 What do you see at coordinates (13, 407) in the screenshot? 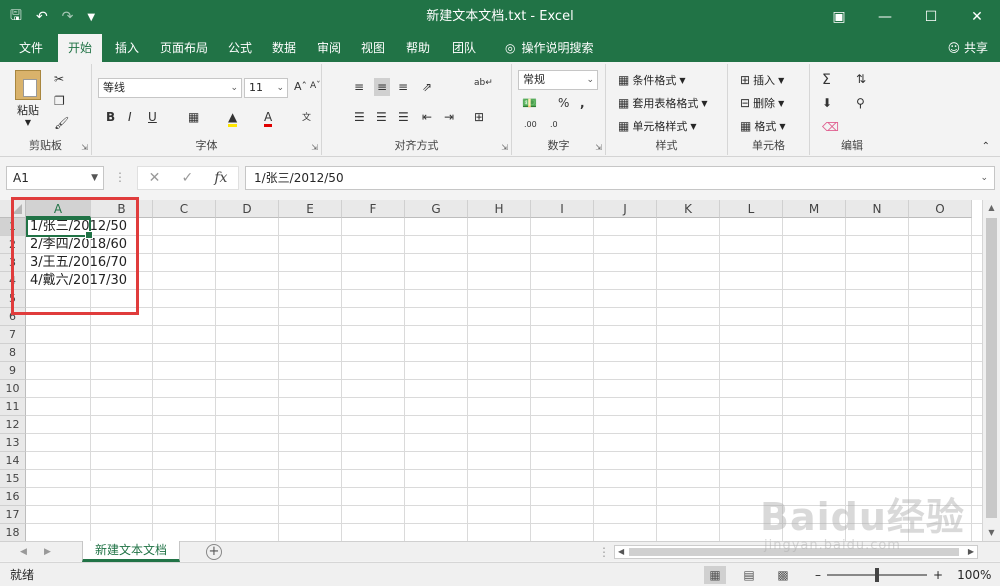
I see `row-header: 11` at bounding box center [13, 407].